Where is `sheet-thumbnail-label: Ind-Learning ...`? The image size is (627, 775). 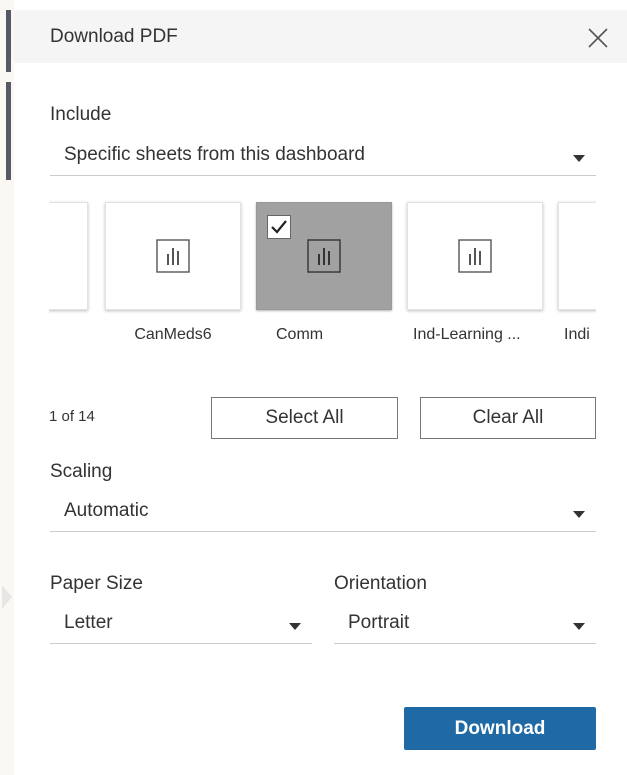 sheet-thumbnail-label: Ind-Learning ... is located at coordinates (467, 334).